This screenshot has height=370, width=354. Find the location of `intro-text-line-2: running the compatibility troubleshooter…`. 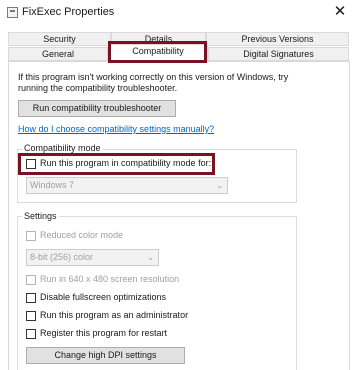

intro-text-line-2: running the compatibility troubleshooter… is located at coordinates (98, 88).